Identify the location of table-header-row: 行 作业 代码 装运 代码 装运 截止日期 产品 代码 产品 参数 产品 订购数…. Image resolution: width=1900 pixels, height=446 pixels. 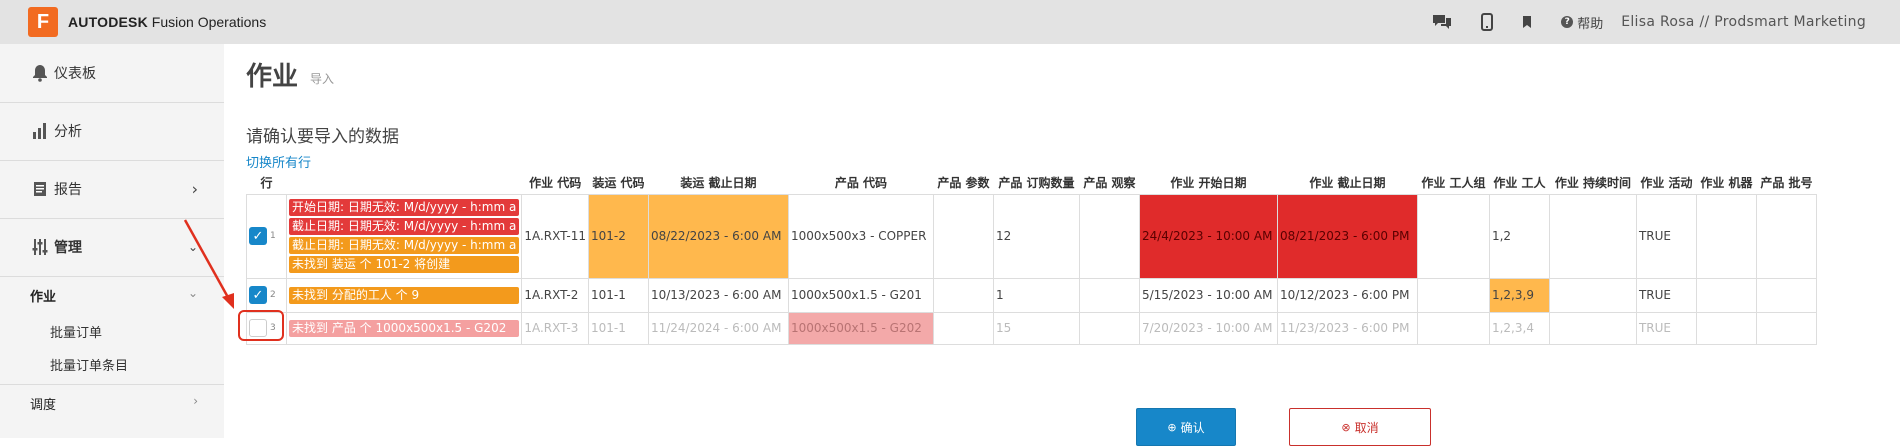
(1032, 183).